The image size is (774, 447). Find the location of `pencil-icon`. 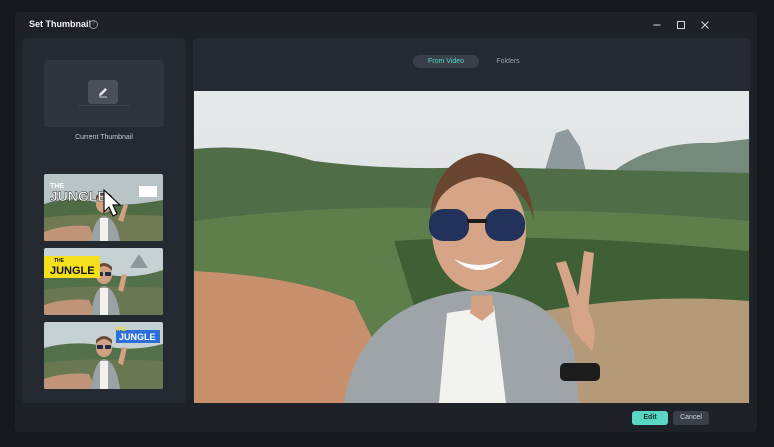

pencil-icon is located at coordinates (103, 93).